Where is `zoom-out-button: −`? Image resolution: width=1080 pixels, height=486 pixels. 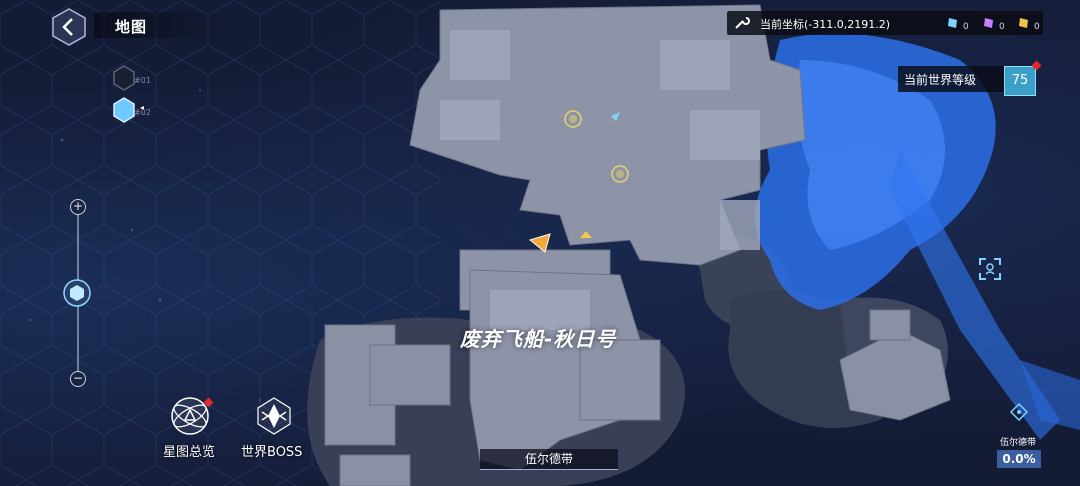 zoom-out-button: − is located at coordinates (78, 379).